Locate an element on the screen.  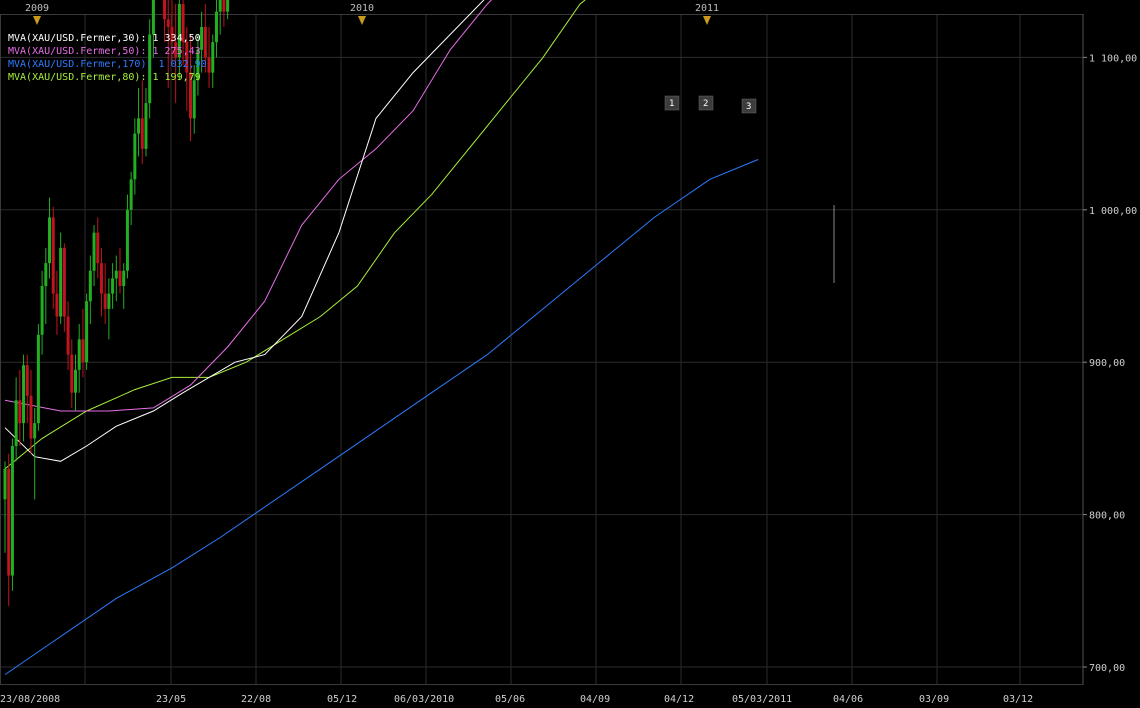
numbered-markers: 1 2 3 is located at coordinates (710, 104).